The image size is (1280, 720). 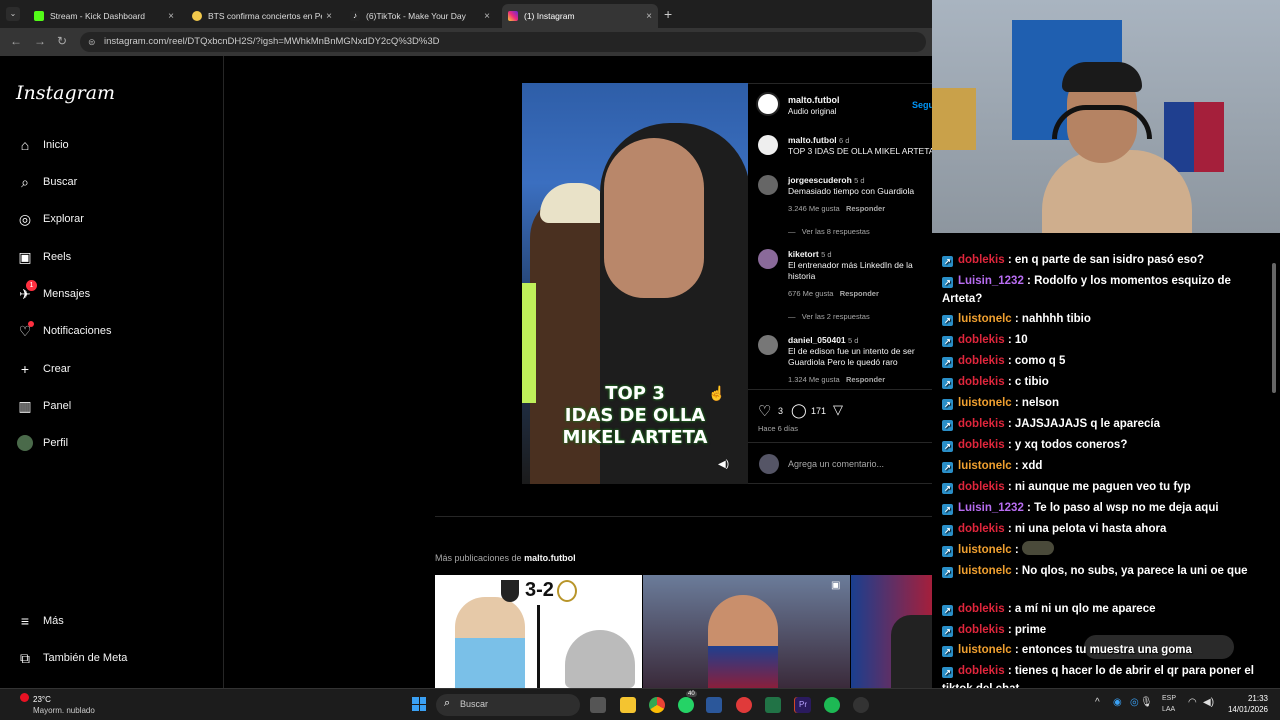 I want to click on back-icon: ←, so click(x=16, y=41).